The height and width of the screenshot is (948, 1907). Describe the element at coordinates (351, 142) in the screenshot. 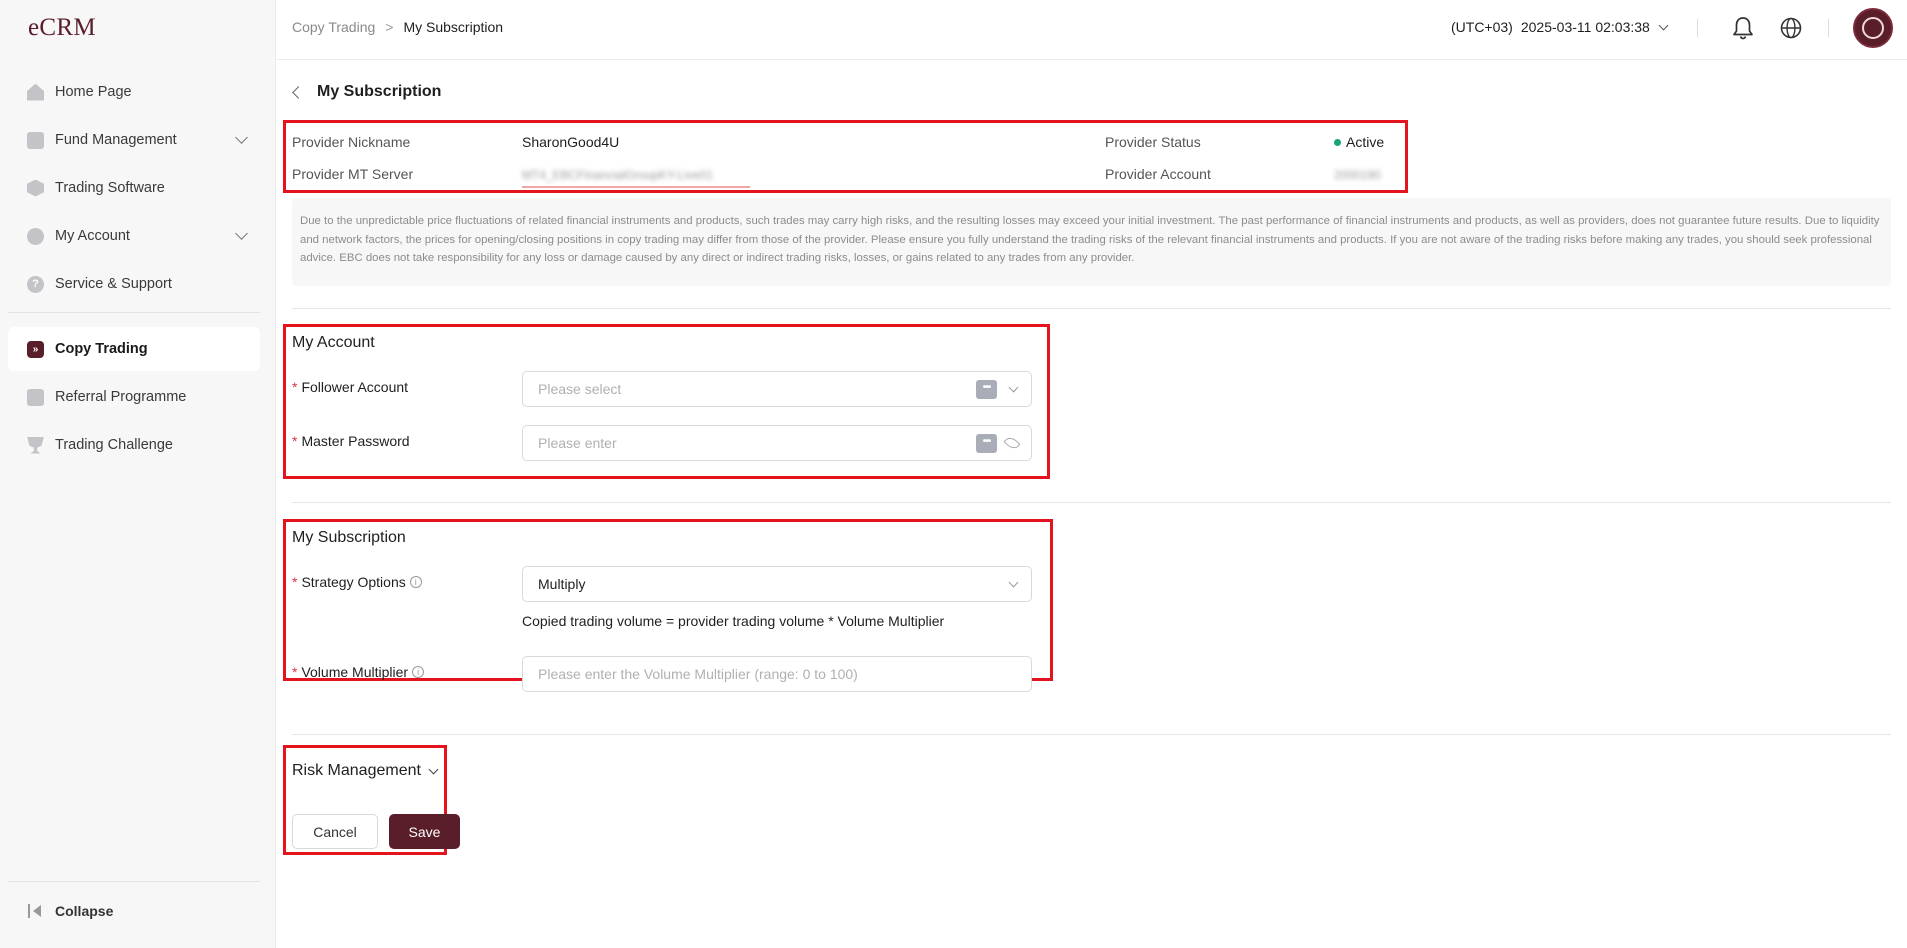

I see `provider-nickname-label: Provider Nickname` at that location.